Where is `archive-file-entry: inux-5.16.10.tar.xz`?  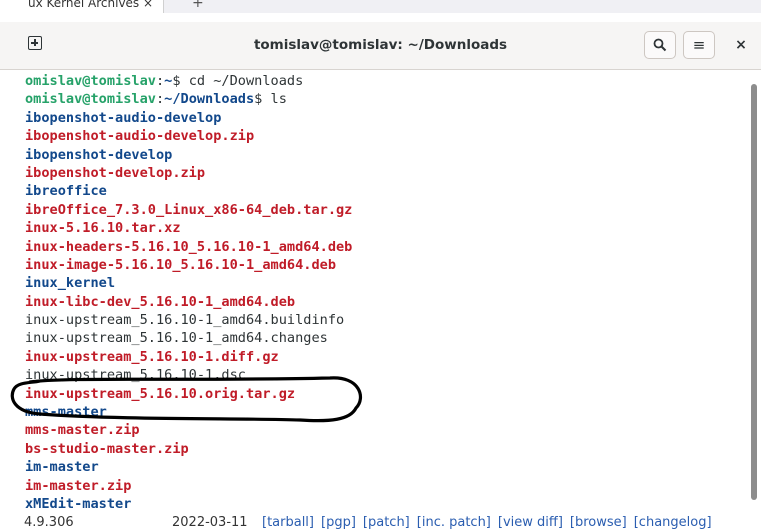
archive-file-entry: inux-5.16.10.tar.xz is located at coordinates (103, 228).